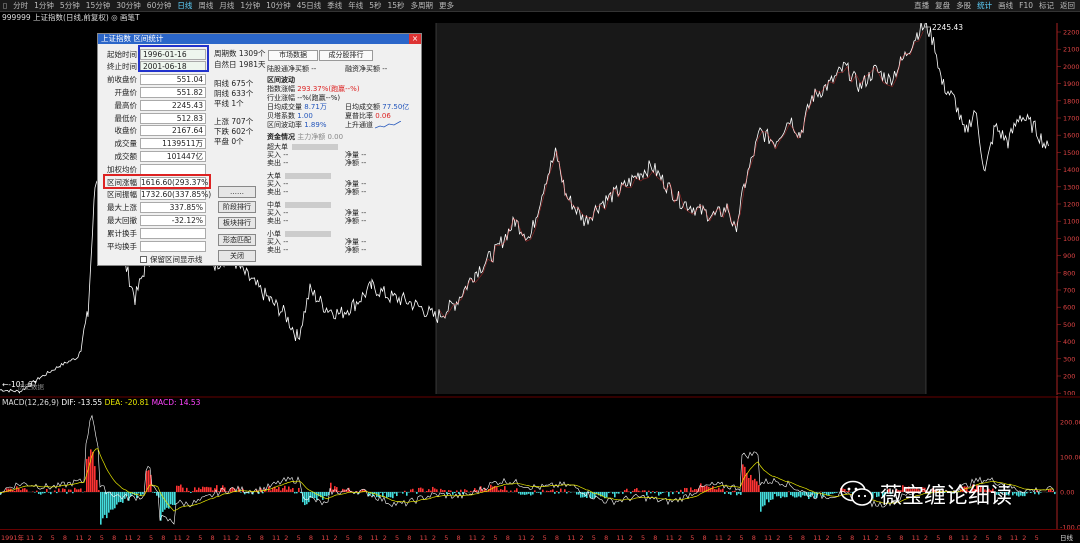 The height and width of the screenshot is (543, 1080). Describe the element at coordinates (334, 5) in the screenshot. I see `period-tab-12: 季线` at that location.